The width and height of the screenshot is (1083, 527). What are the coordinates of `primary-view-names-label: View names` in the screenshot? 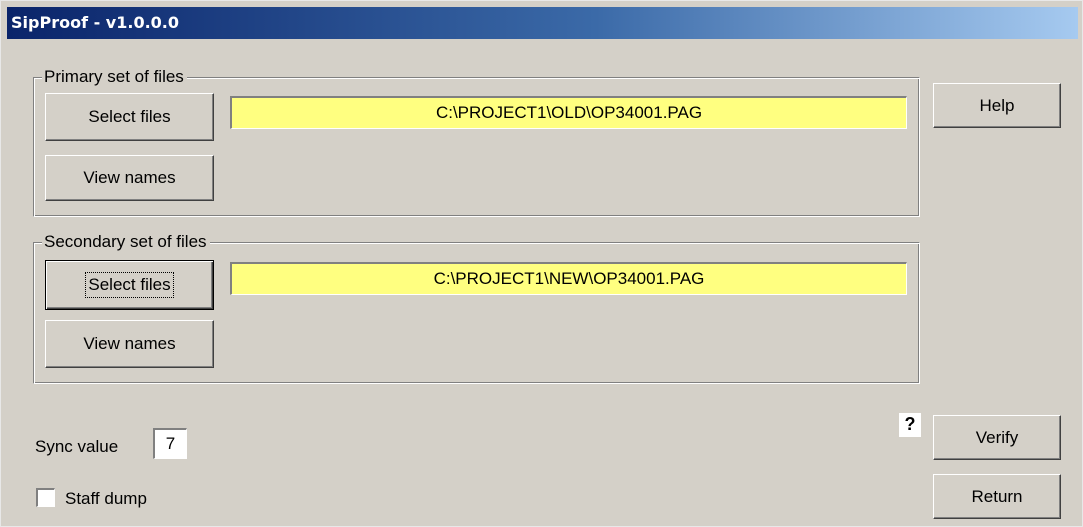 It's located at (129, 177).